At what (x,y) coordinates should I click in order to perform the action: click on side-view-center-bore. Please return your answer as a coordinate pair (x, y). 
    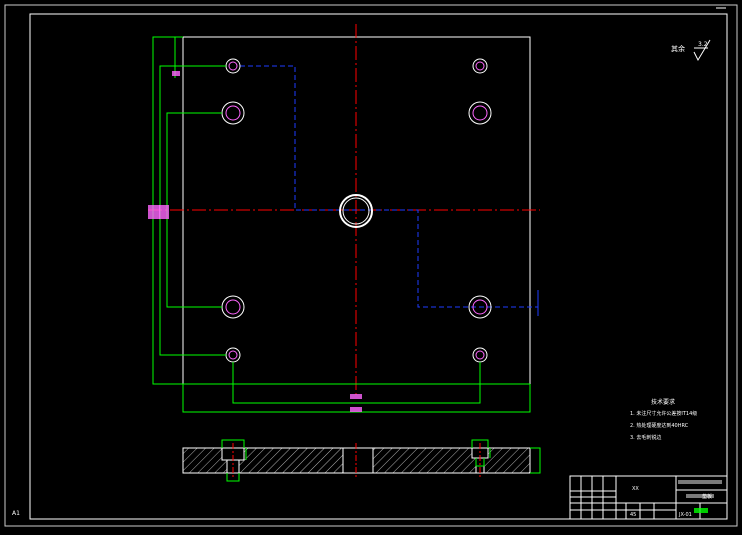
    Looking at the image, I should click on (358, 460).